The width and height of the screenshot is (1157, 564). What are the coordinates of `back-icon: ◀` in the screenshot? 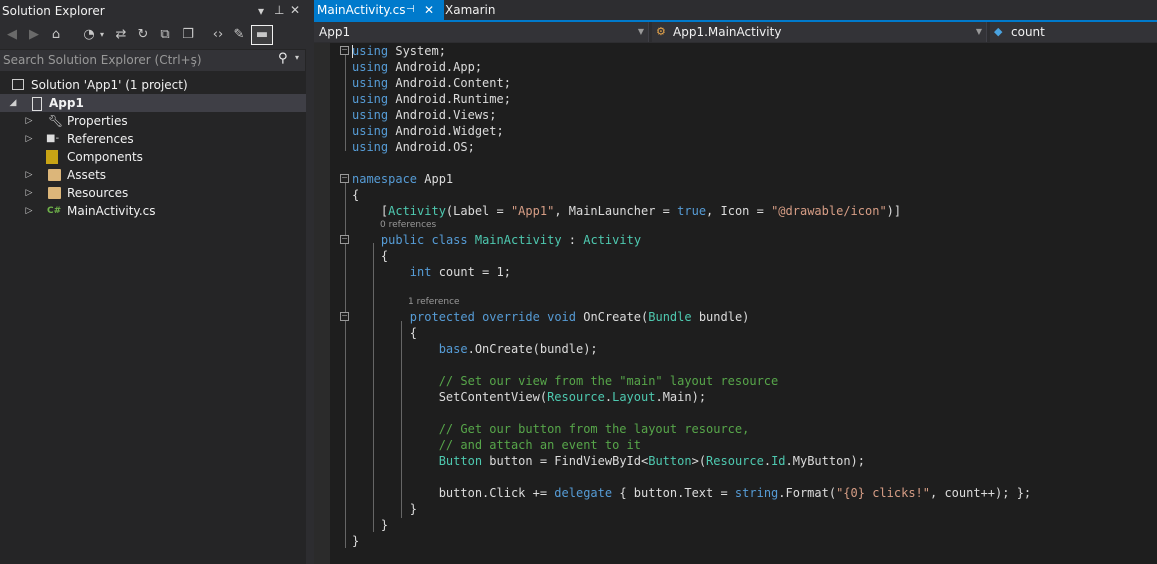 It's located at (12, 35).